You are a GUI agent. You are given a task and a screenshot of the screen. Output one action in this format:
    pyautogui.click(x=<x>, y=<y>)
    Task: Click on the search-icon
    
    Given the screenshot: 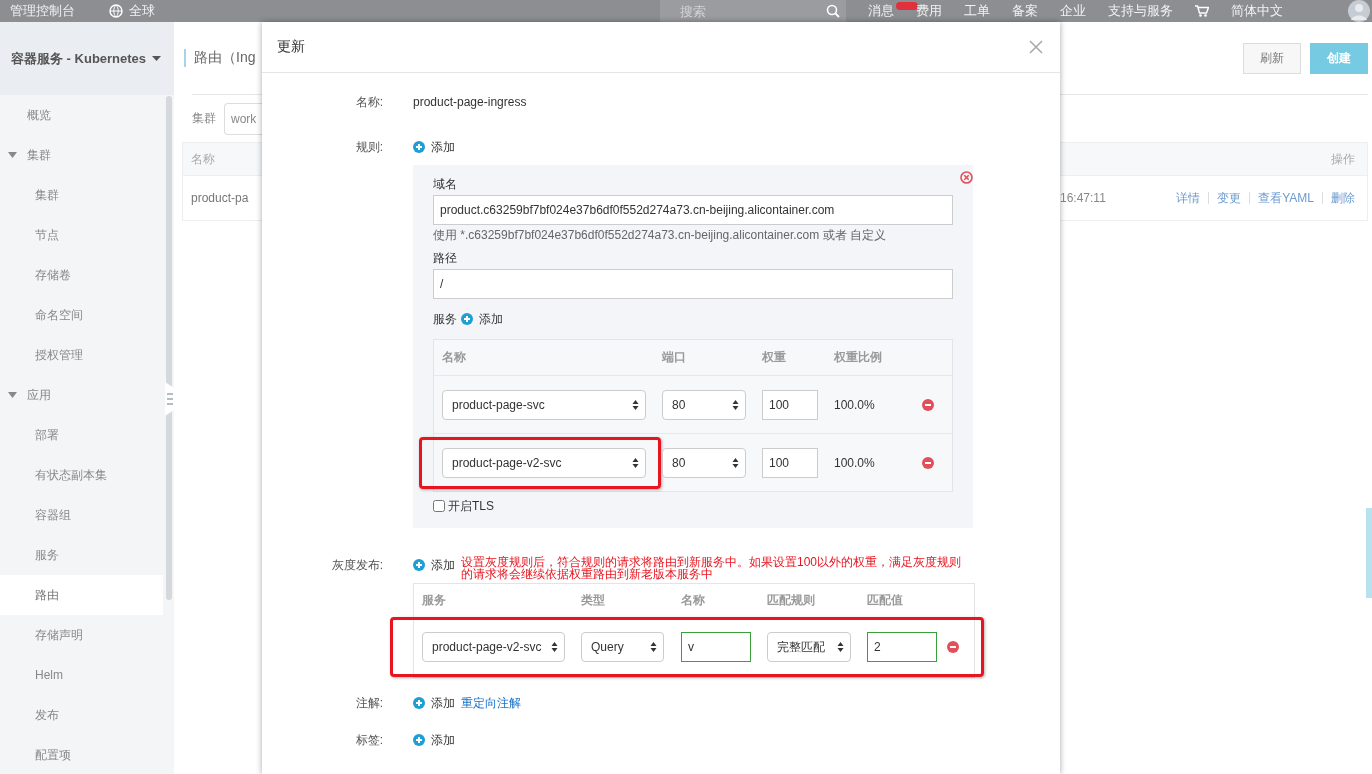 What is the action you would take?
    pyautogui.click(x=833, y=11)
    